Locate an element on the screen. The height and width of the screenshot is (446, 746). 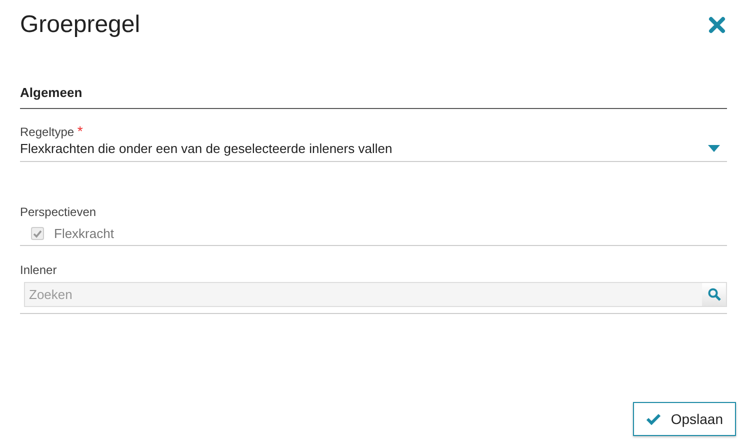
field-label: Perspectieven is located at coordinates (58, 212).